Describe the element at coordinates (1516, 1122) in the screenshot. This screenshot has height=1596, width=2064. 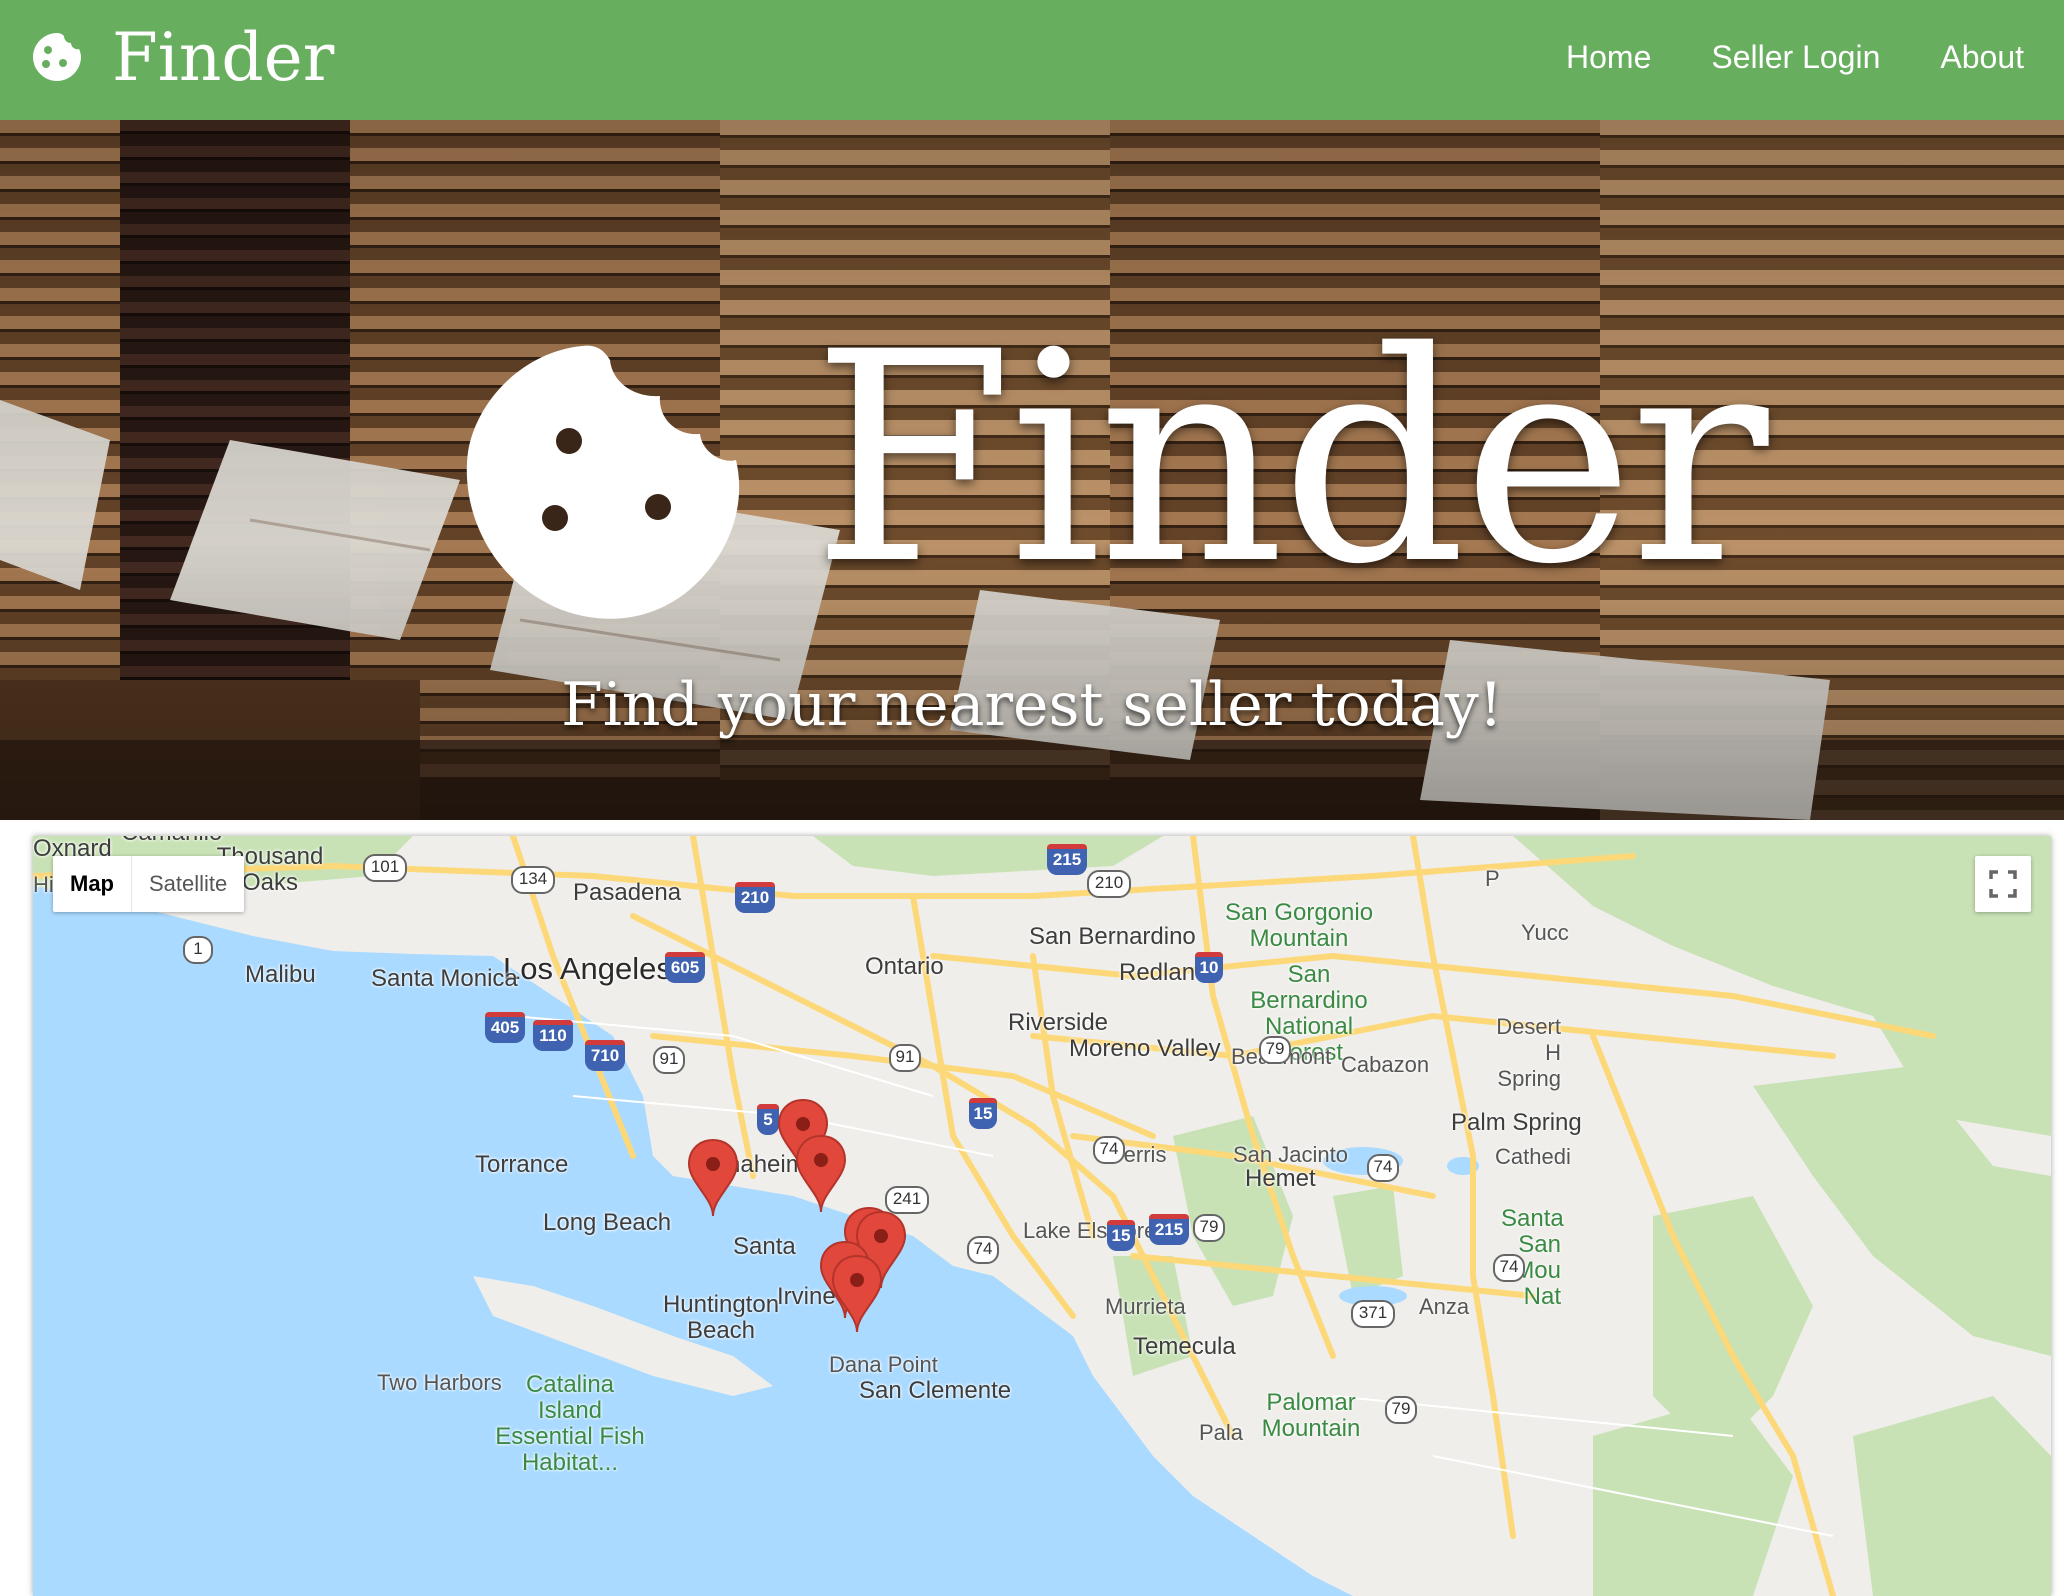
I see `map-label-palm-springs: Palm Spring` at that location.